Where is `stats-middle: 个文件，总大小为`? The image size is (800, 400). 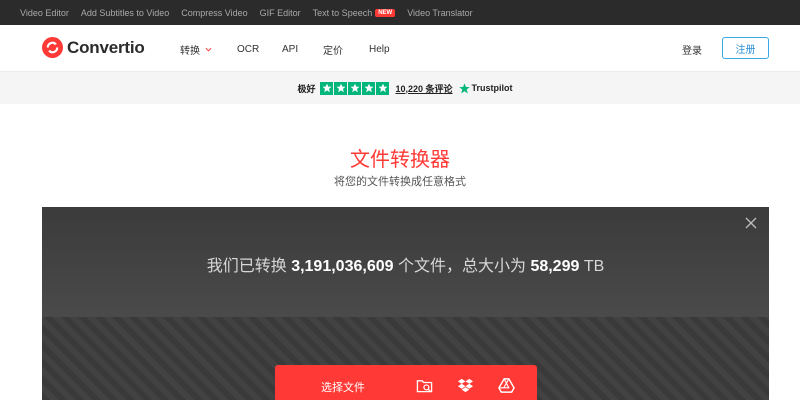 stats-middle: 个文件，总大小为 is located at coordinates (461, 266).